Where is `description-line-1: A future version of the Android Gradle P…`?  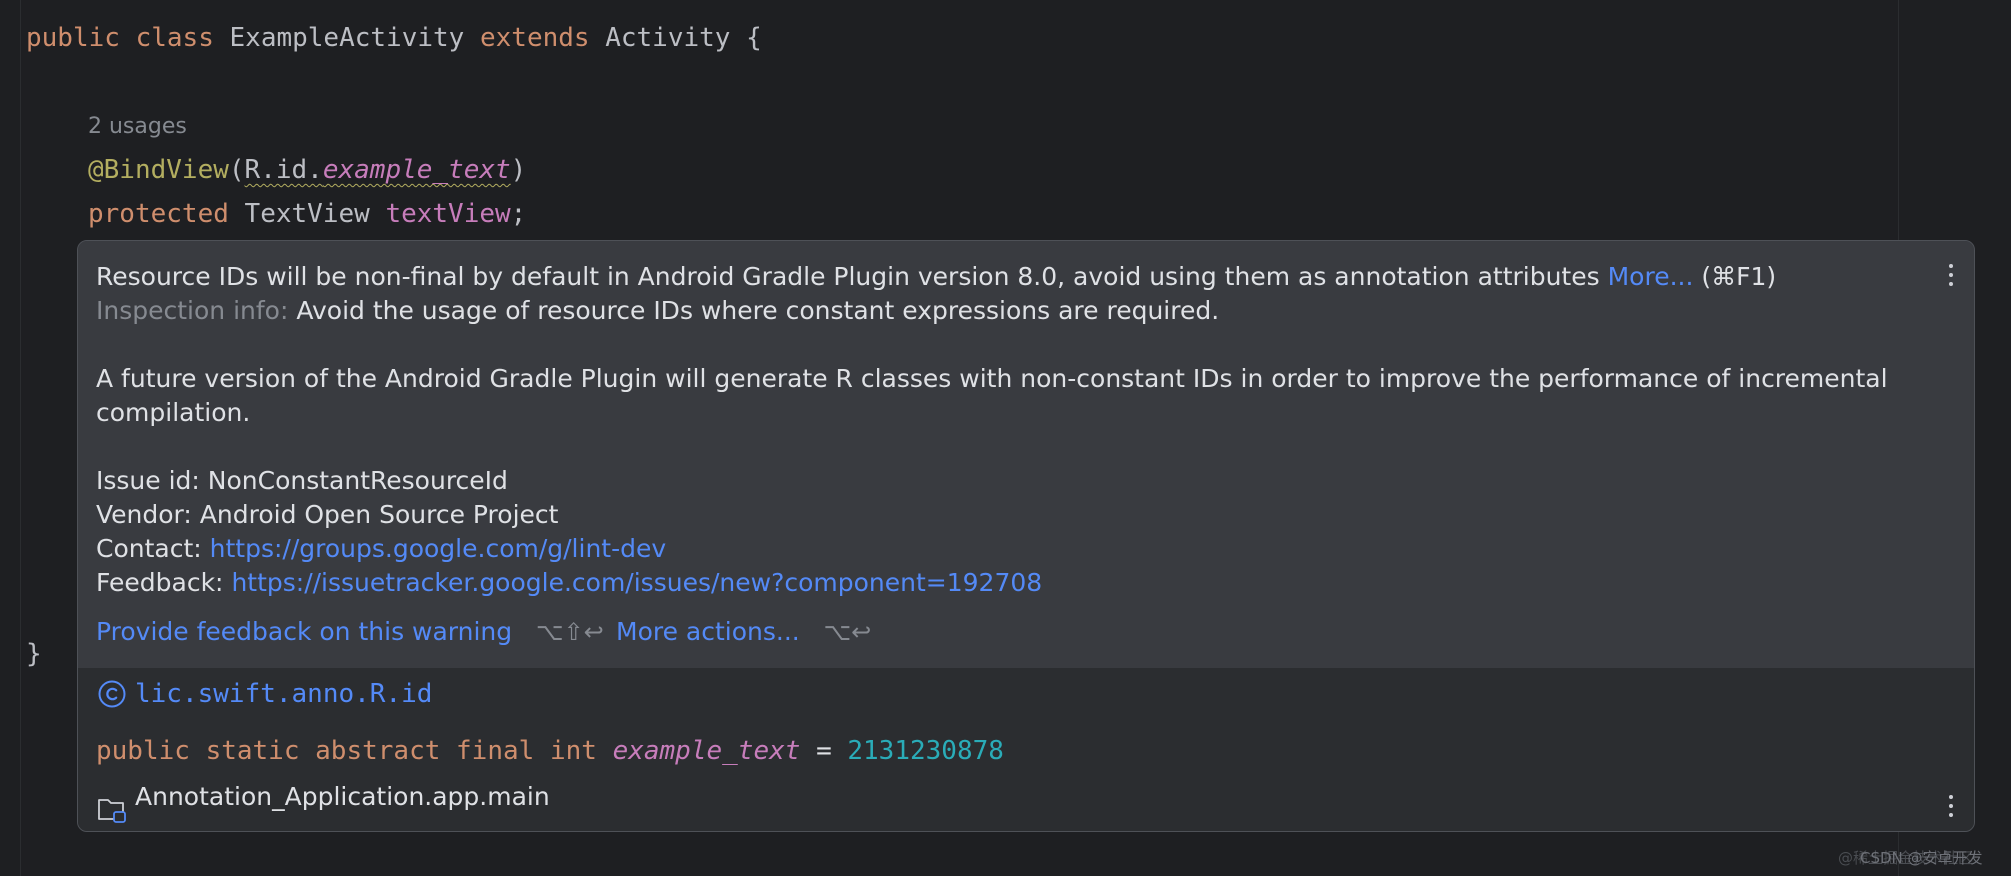
description-line-1: A future version of the Android Gradle P… is located at coordinates (992, 378).